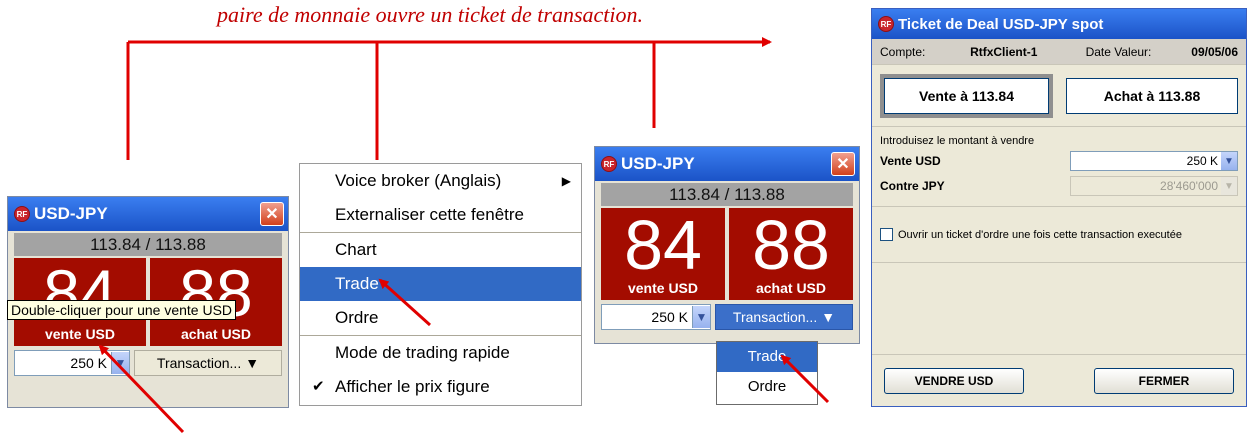  What do you see at coordinates (1189, 186) in the screenshot?
I see `counter-amount-value: 28'460'000` at bounding box center [1189, 186].